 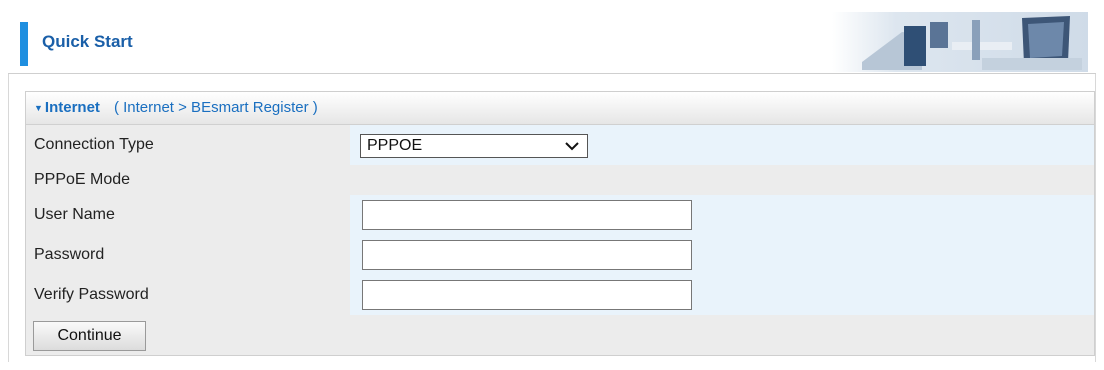 What do you see at coordinates (474, 146) in the screenshot?
I see `connection-type-select: PPPOE` at bounding box center [474, 146].